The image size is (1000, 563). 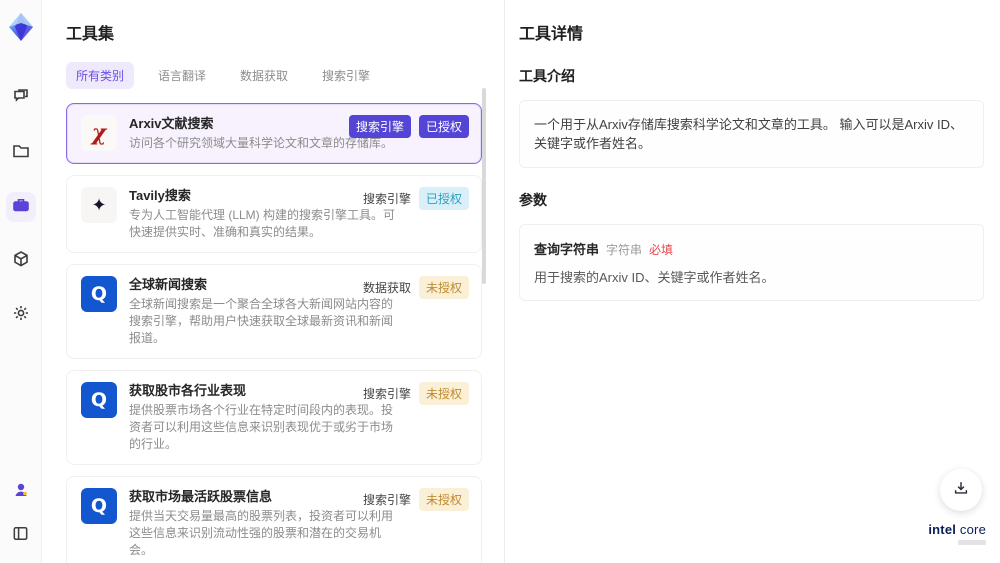 I want to click on sidebar-item-tools, so click(x=20, y=207).